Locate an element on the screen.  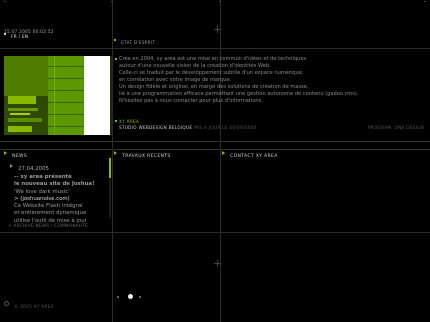
sound-toggle-icon is located at coordinates (130, 296).